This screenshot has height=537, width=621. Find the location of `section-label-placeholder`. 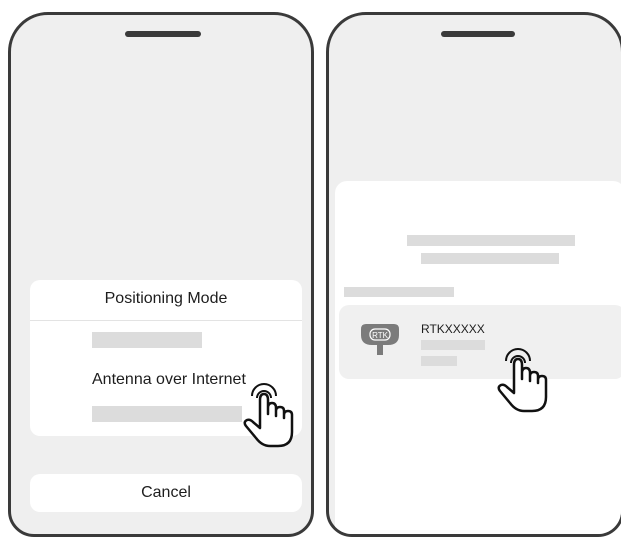

section-label-placeholder is located at coordinates (399, 292).